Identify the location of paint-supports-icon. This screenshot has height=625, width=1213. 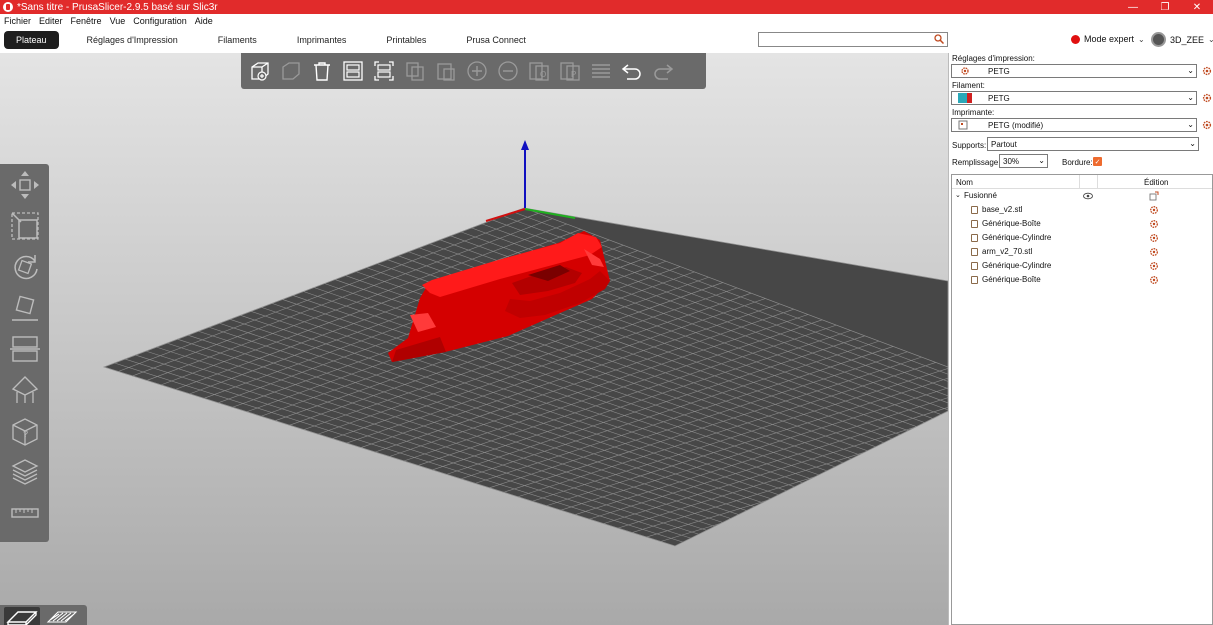
(24, 389).